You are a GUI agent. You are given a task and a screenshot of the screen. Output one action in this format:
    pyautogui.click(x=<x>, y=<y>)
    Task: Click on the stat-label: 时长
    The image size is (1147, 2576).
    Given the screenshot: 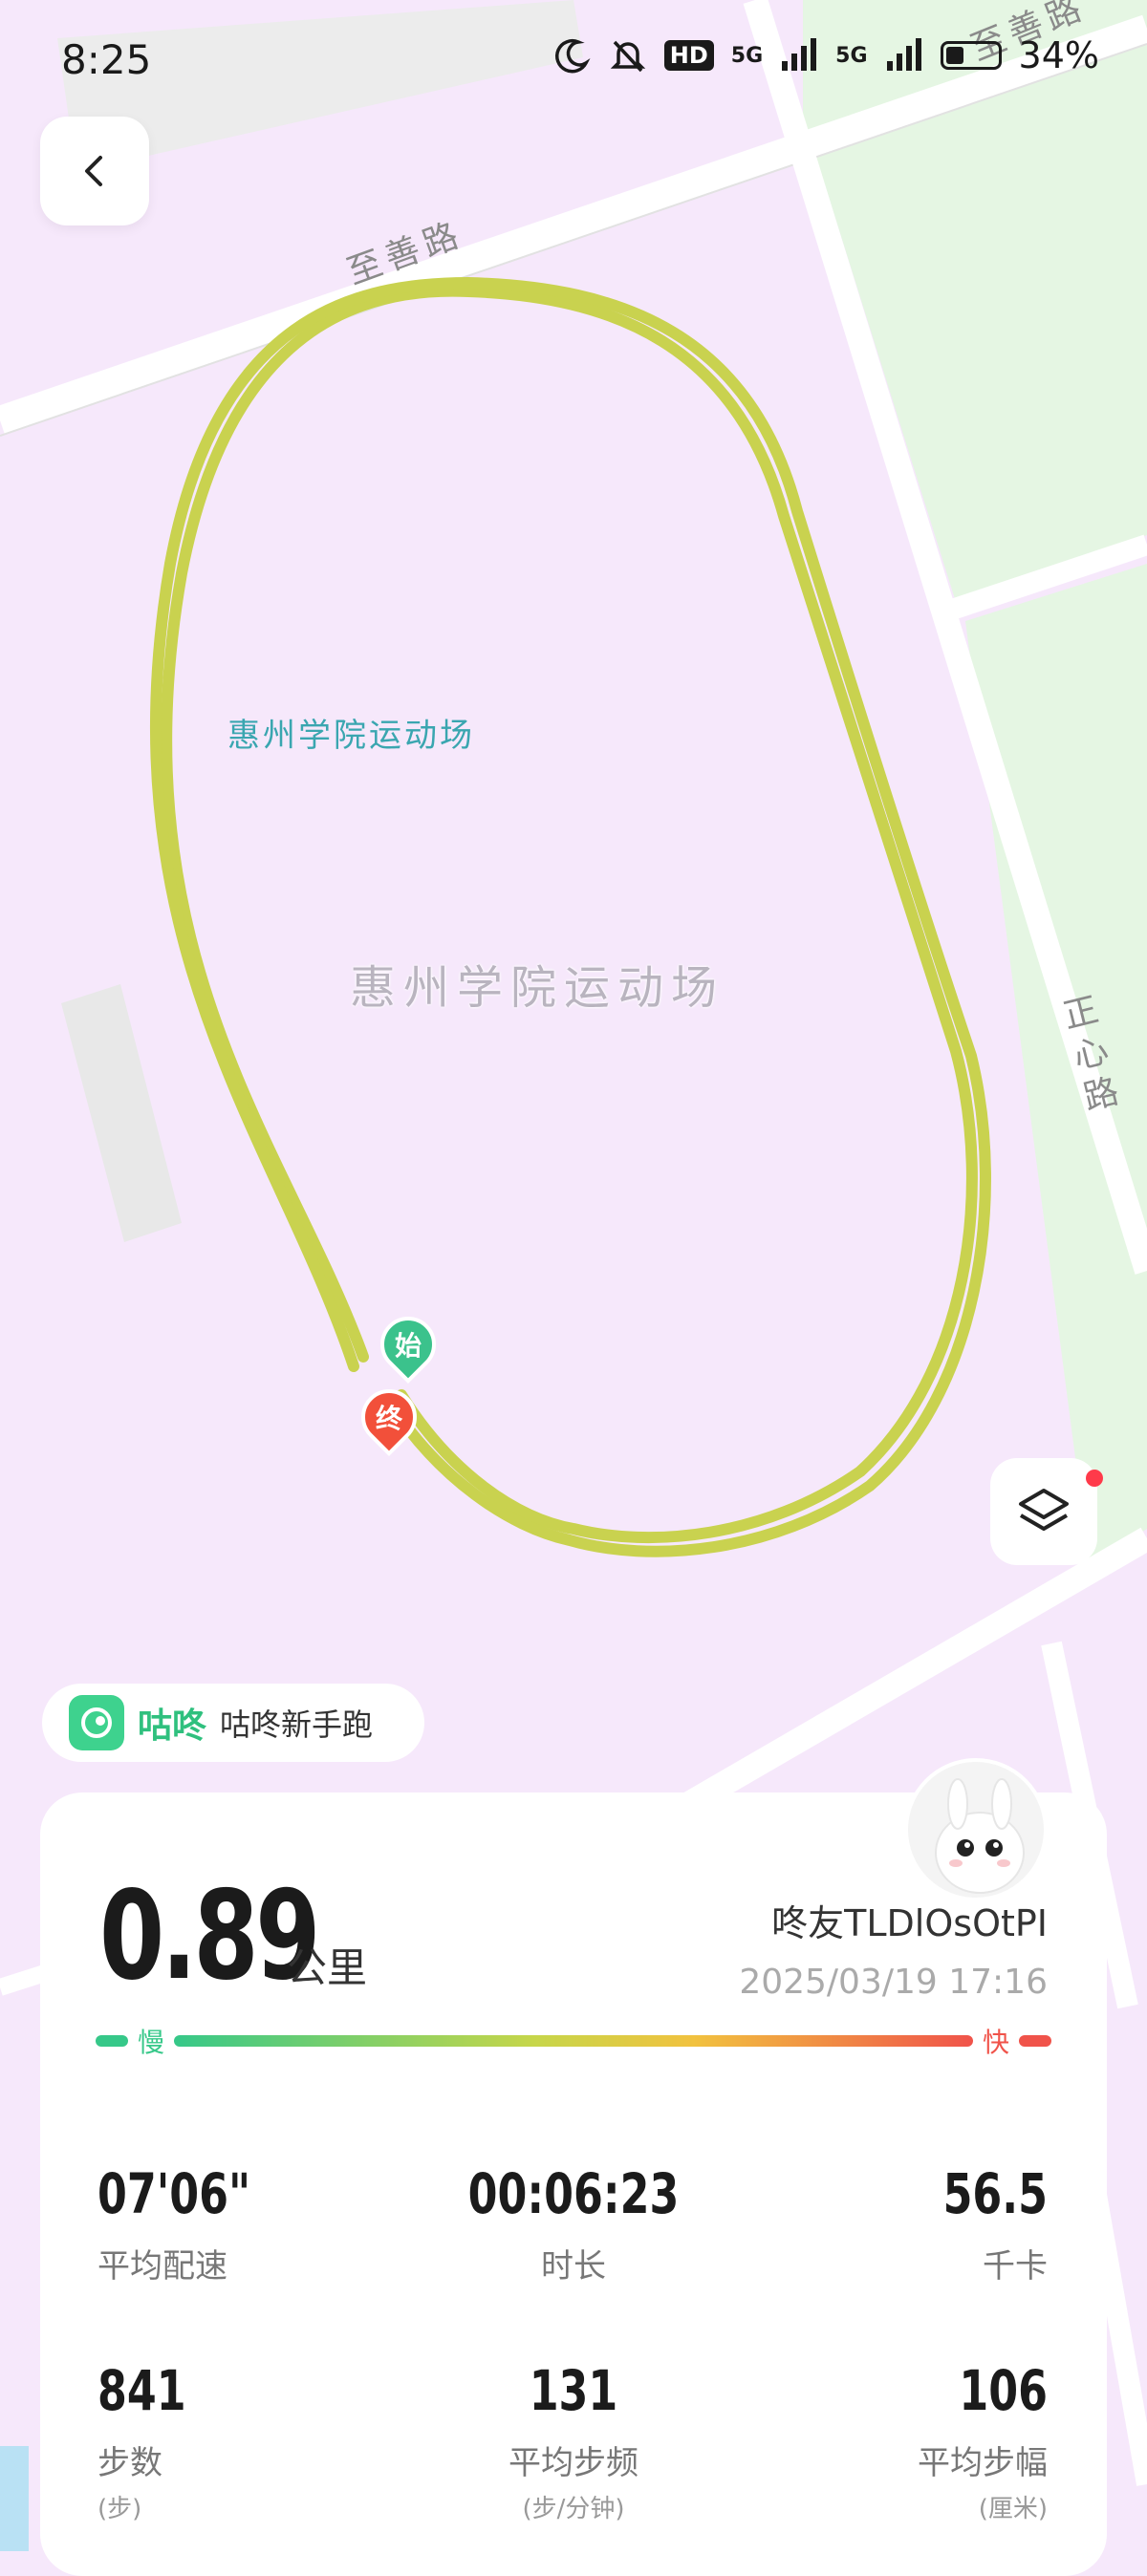 What is the action you would take?
    pyautogui.click(x=573, y=2266)
    